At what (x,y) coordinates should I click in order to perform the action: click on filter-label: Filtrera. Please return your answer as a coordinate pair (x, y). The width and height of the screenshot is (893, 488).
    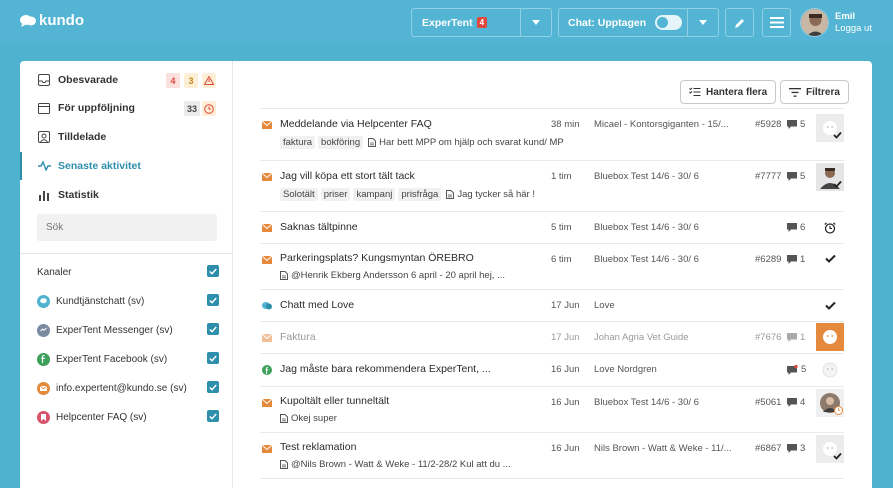
    Looking at the image, I should click on (823, 92).